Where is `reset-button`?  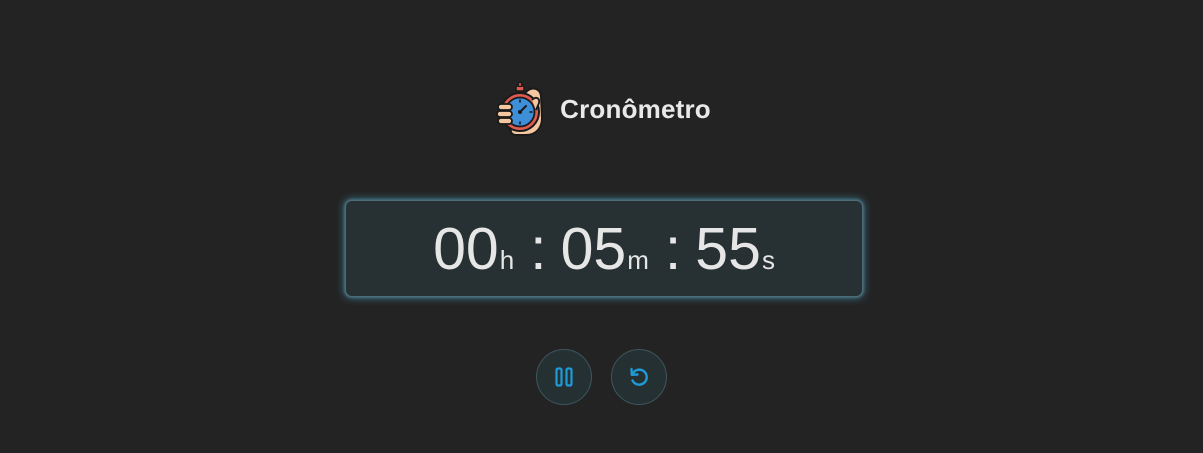 reset-button is located at coordinates (639, 377).